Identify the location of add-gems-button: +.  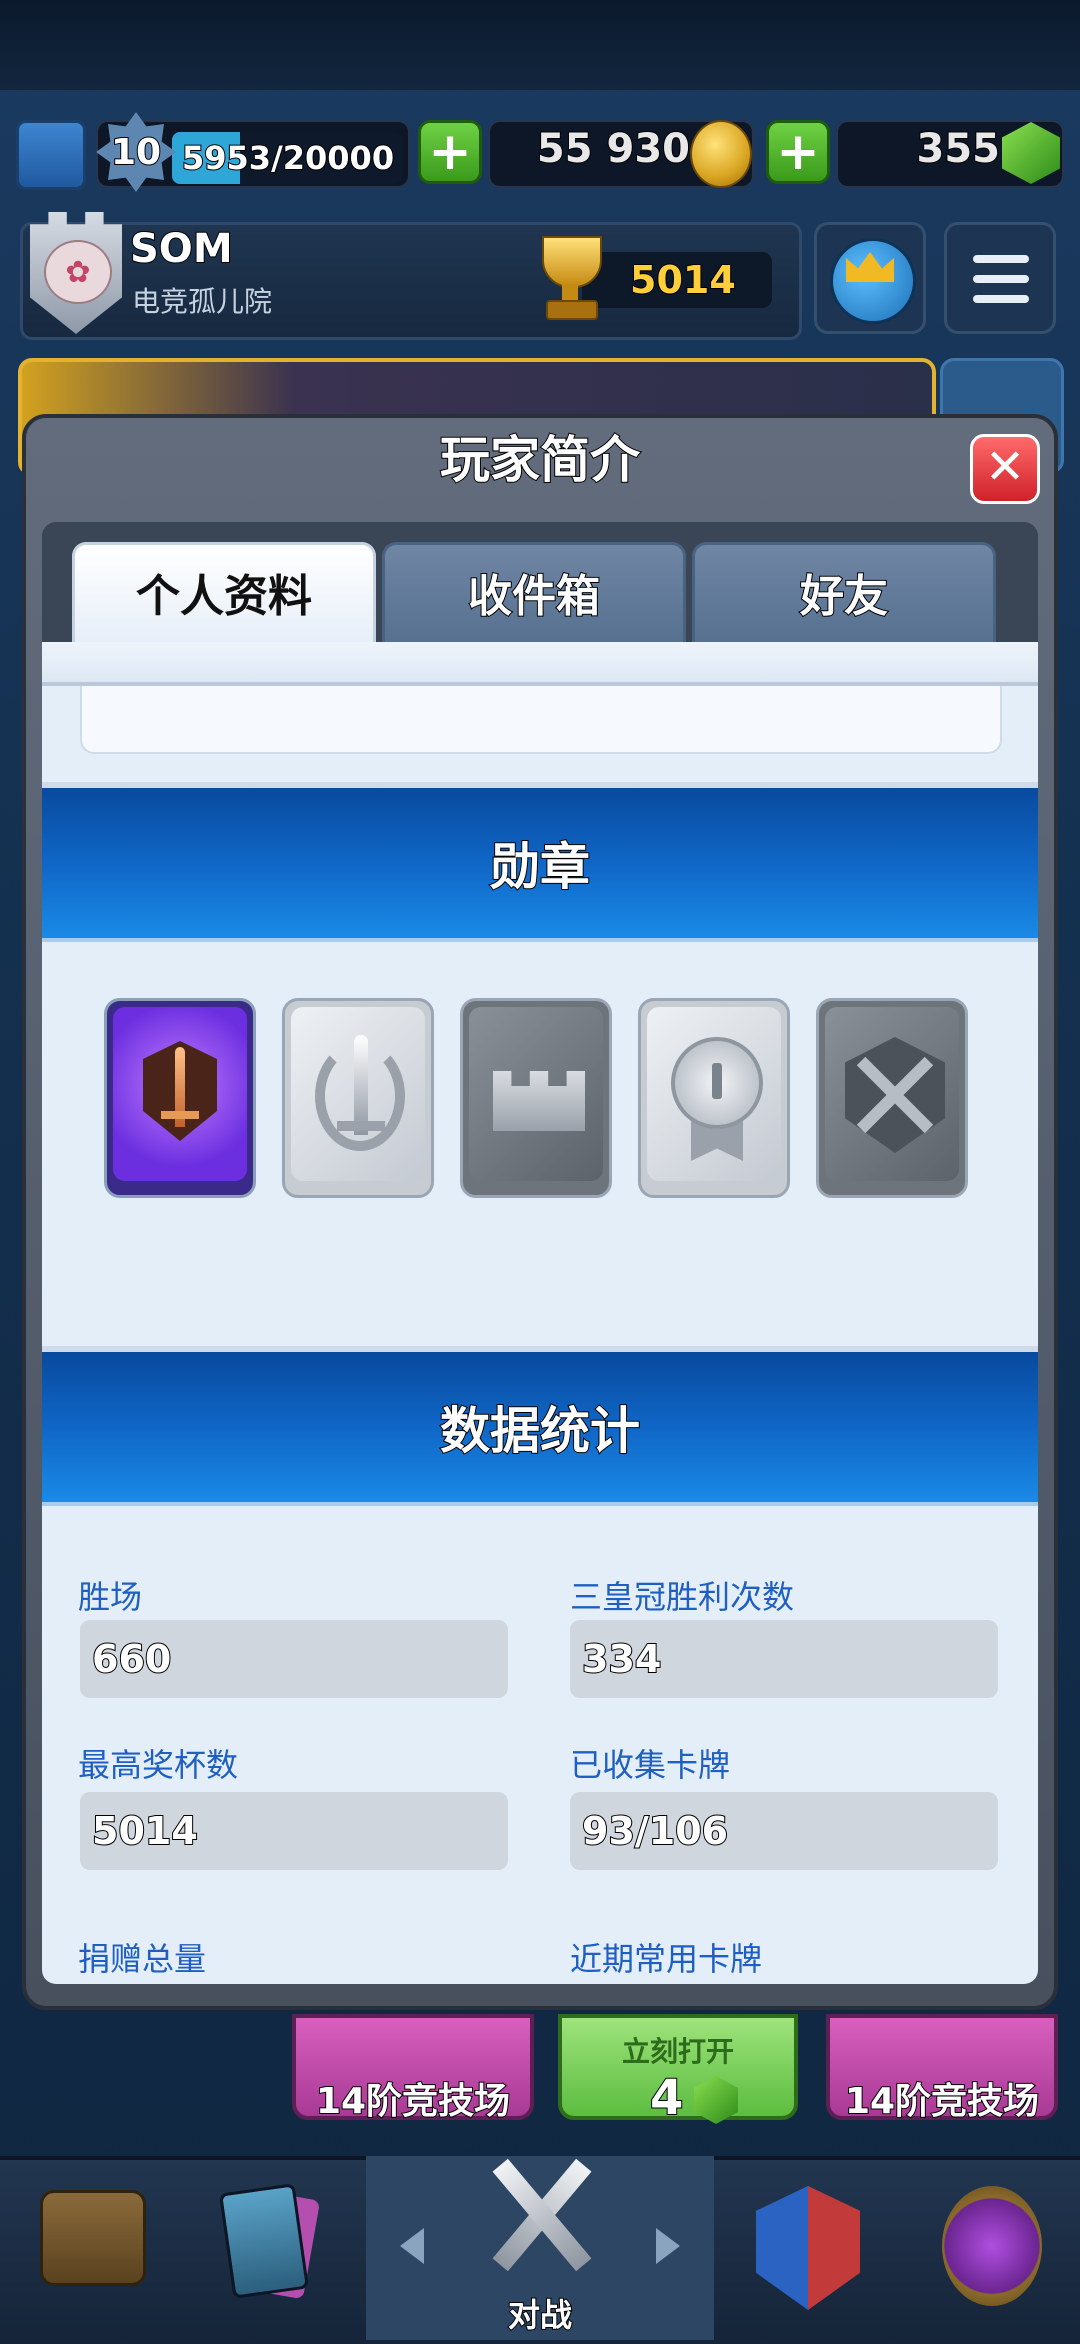
(798, 152).